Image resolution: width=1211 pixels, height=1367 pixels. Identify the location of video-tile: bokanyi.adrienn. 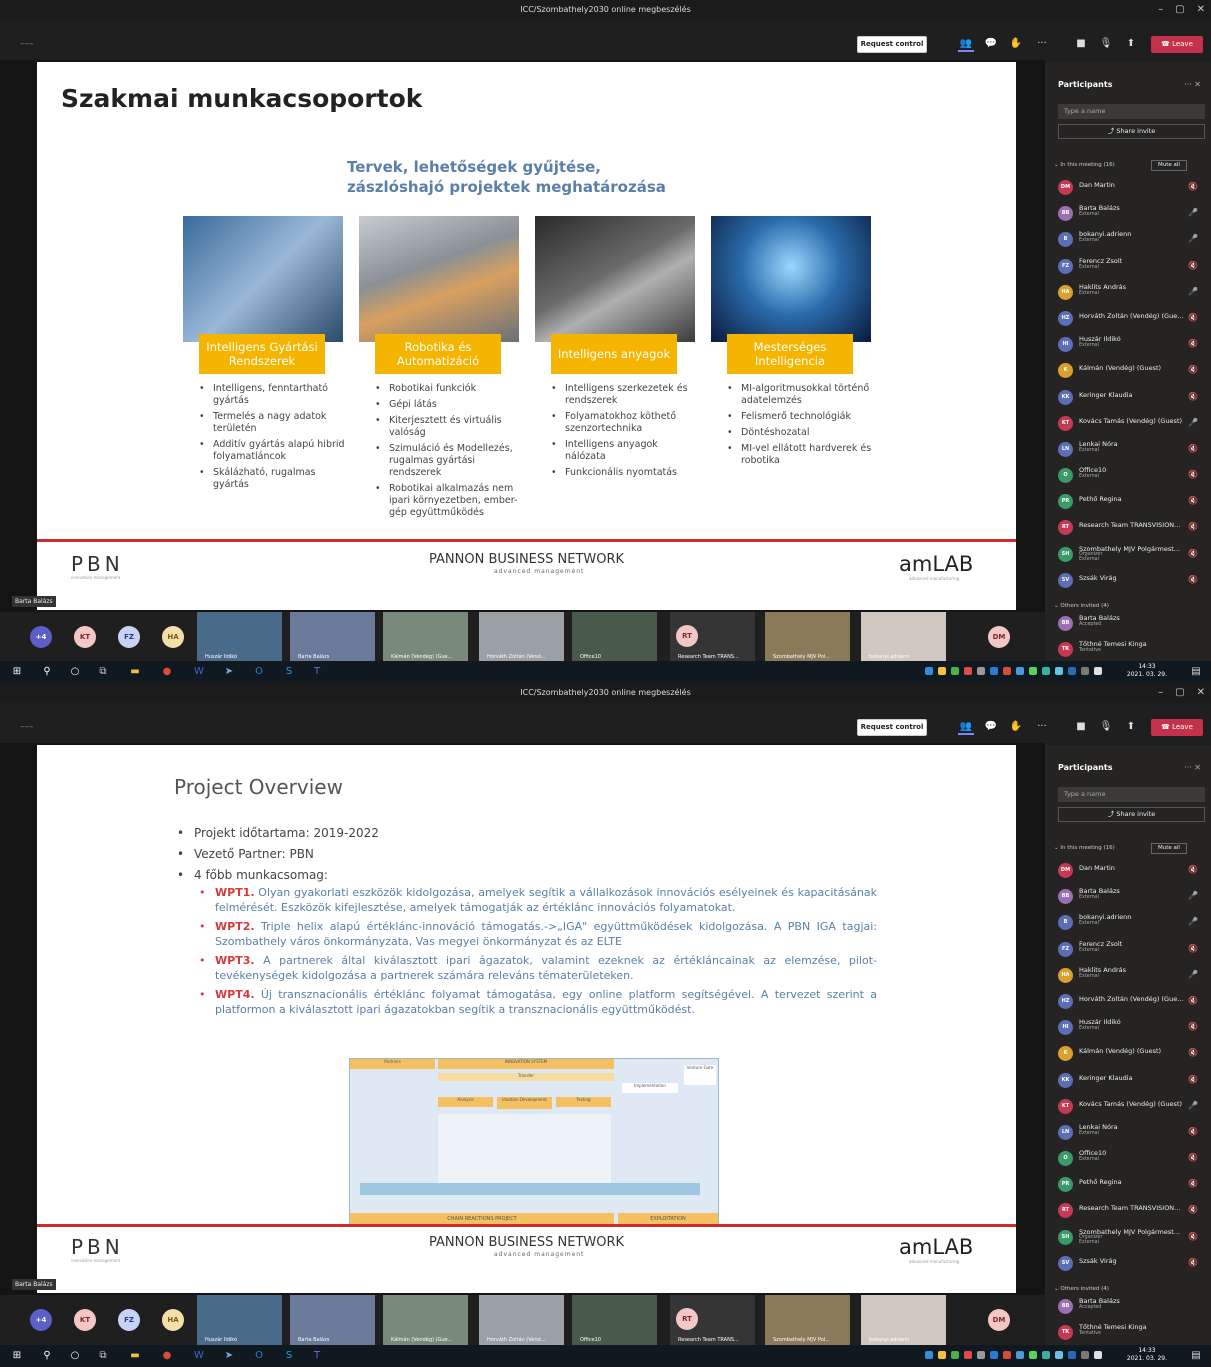
(903, 1320).